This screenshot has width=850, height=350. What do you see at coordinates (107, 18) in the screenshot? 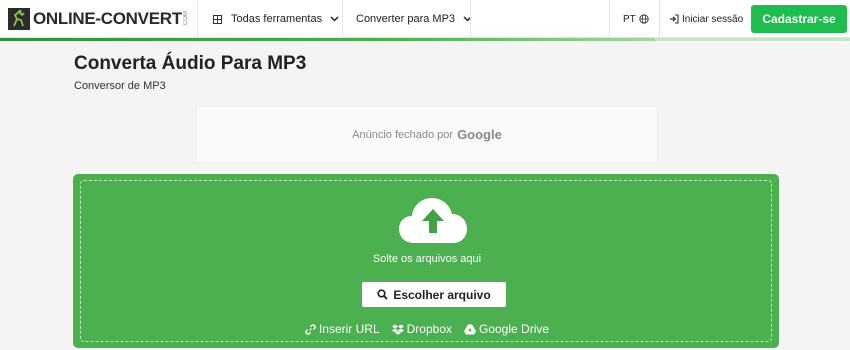
I see `logo-text: ONLINE-CONVERT` at bounding box center [107, 18].